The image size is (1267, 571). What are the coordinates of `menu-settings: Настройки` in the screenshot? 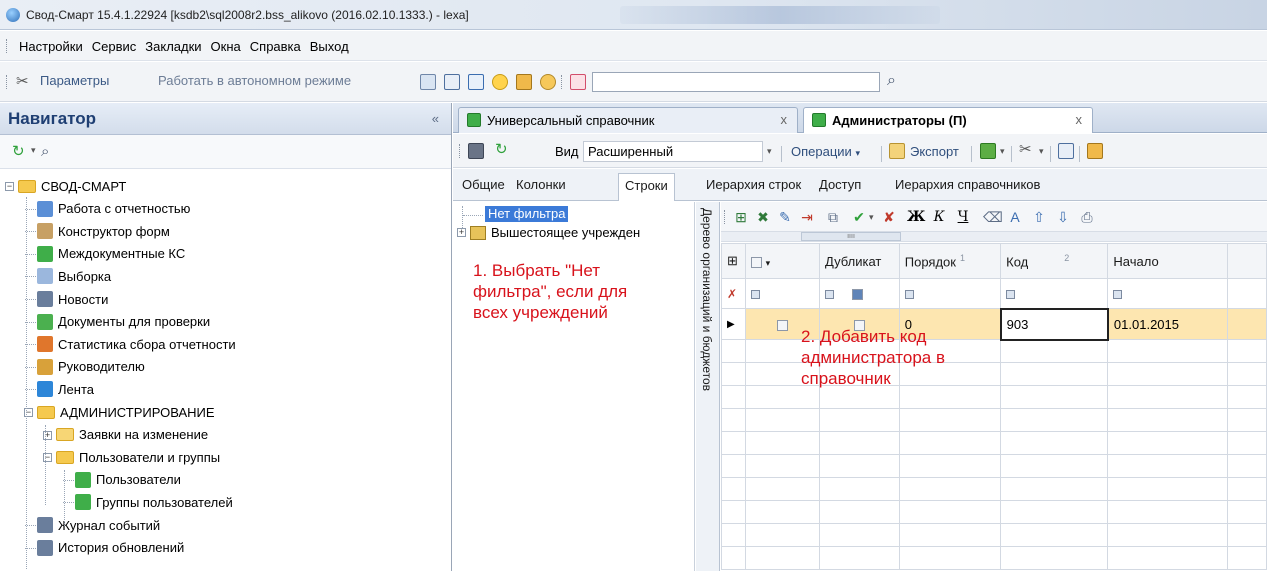 It's located at (51, 46).